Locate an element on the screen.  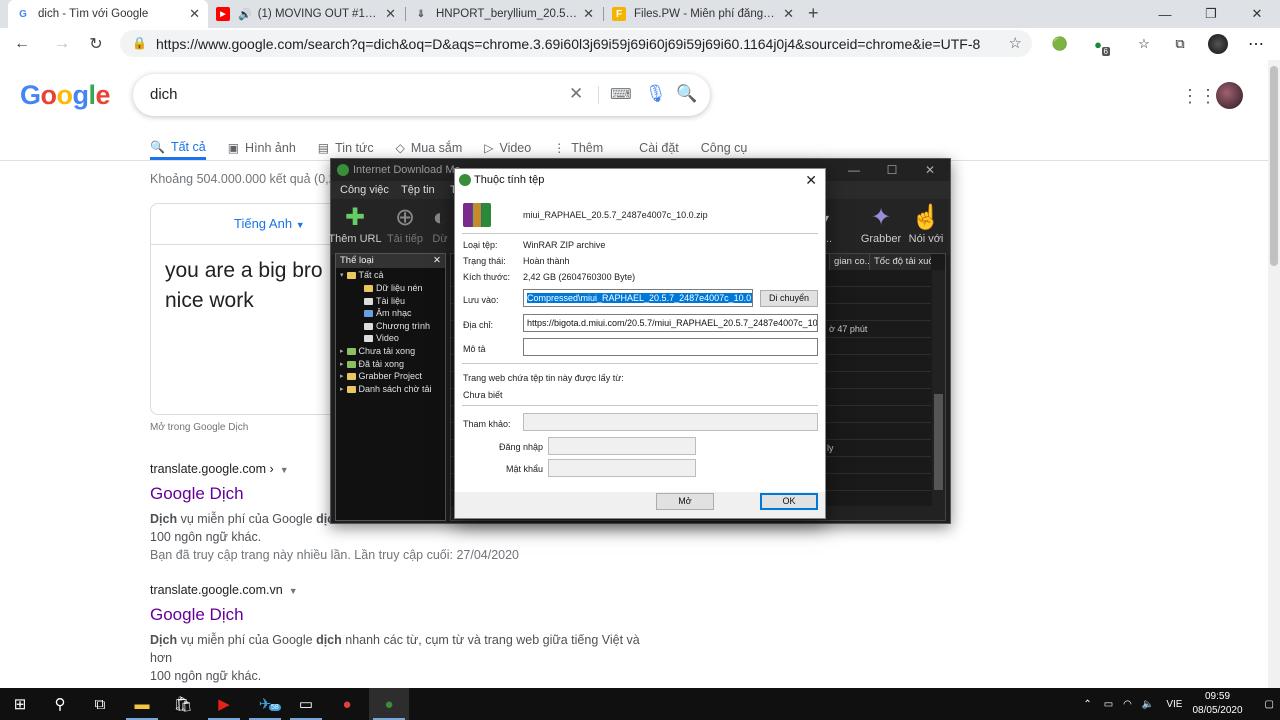
password-field is located at coordinates (622, 468).